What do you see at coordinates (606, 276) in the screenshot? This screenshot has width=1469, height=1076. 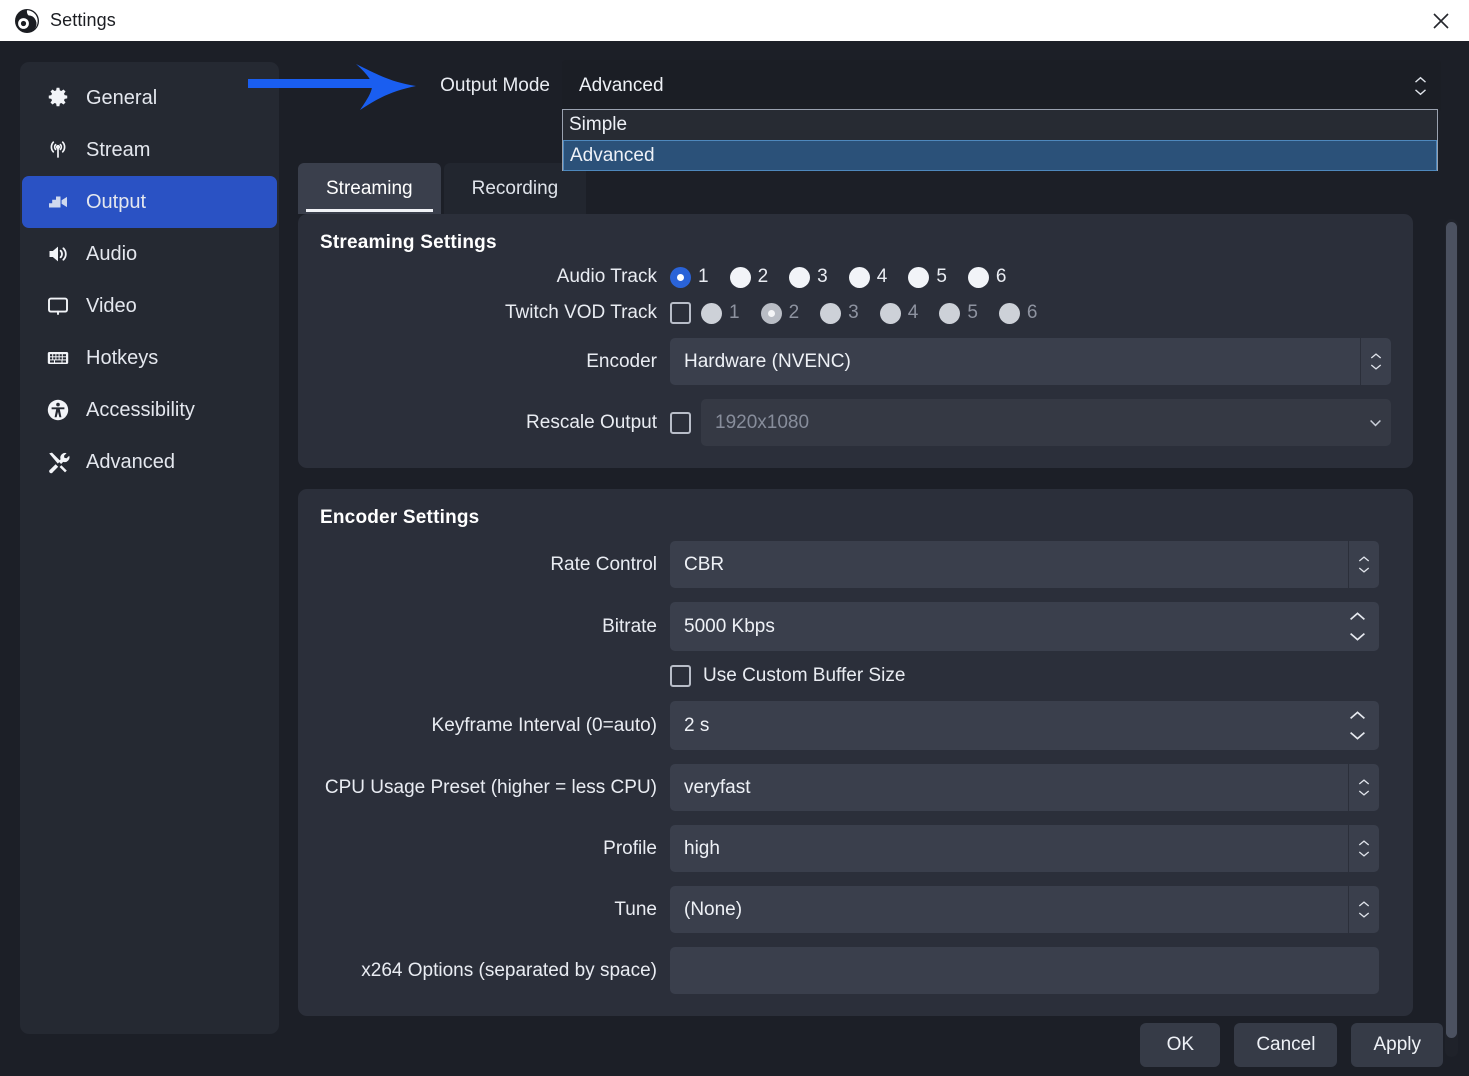 I see `audio-track-label: Audio Track` at bounding box center [606, 276].